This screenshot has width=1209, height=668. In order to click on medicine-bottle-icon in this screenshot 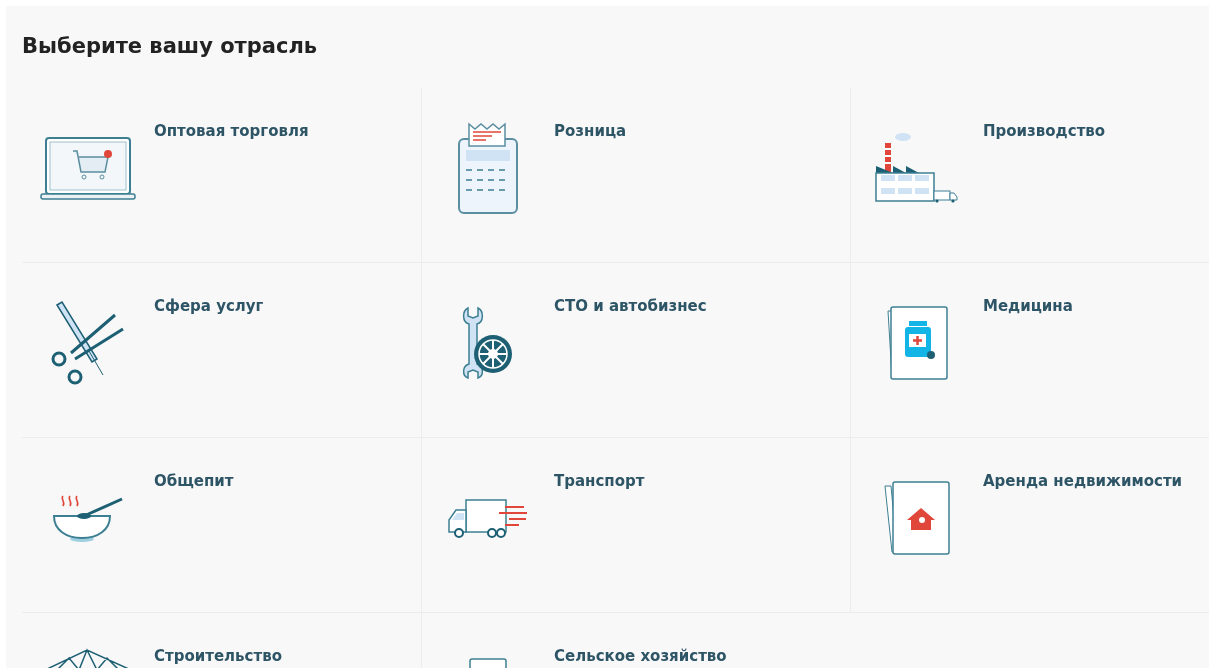, I will do `click(917, 343)`.